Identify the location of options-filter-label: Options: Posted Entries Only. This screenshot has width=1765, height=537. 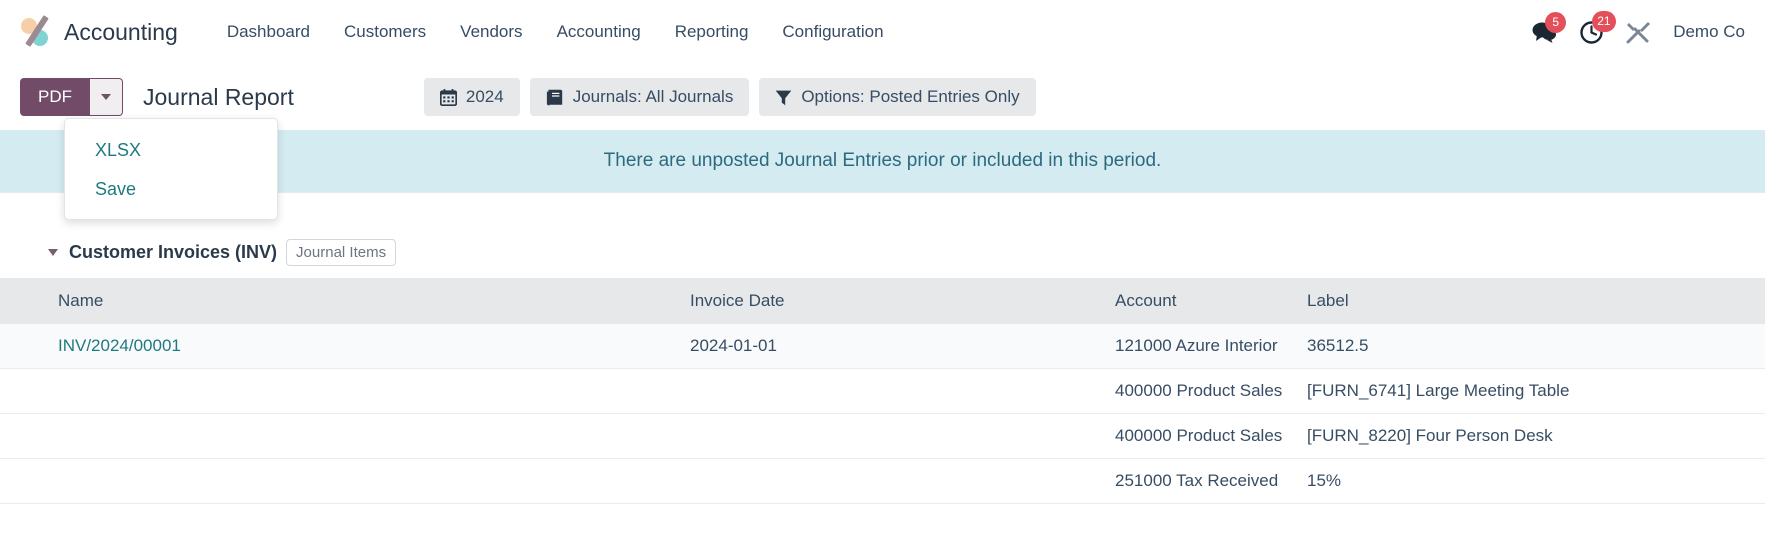
(910, 96).